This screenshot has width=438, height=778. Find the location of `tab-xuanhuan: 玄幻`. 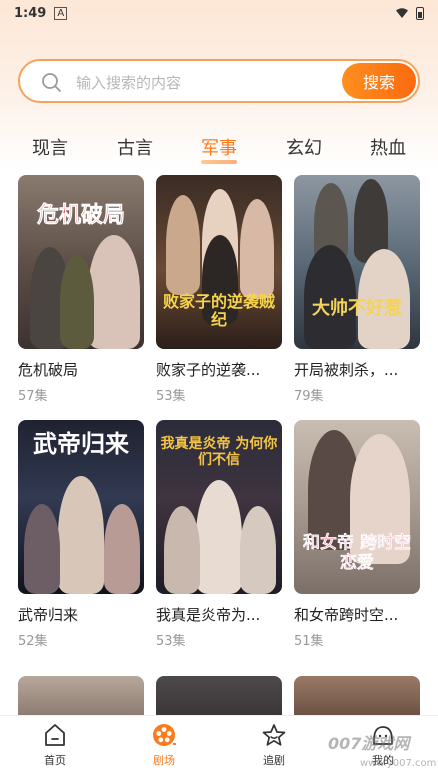

tab-xuanhuan: 玄幻 is located at coordinates (304, 147).